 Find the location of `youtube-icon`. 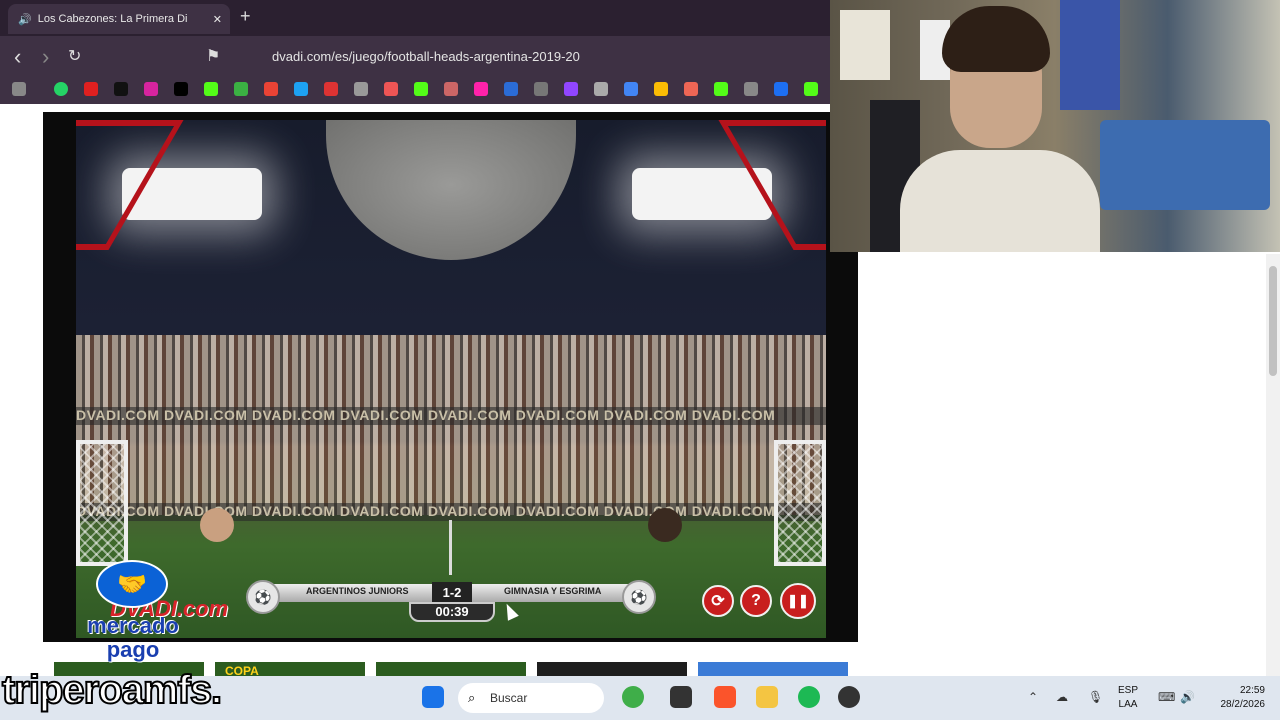

youtube-icon is located at coordinates (91, 89).